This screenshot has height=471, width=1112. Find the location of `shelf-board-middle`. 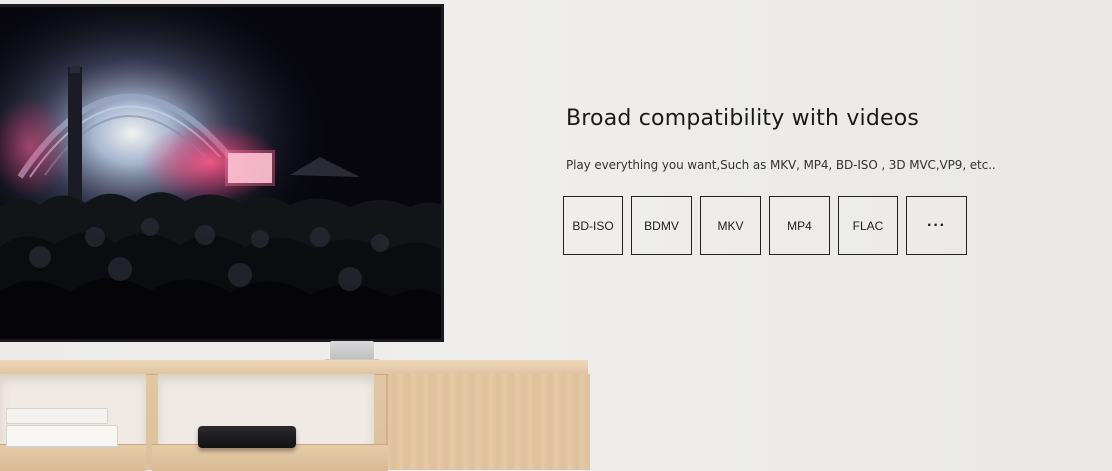

shelf-board-middle is located at coordinates (270, 457).